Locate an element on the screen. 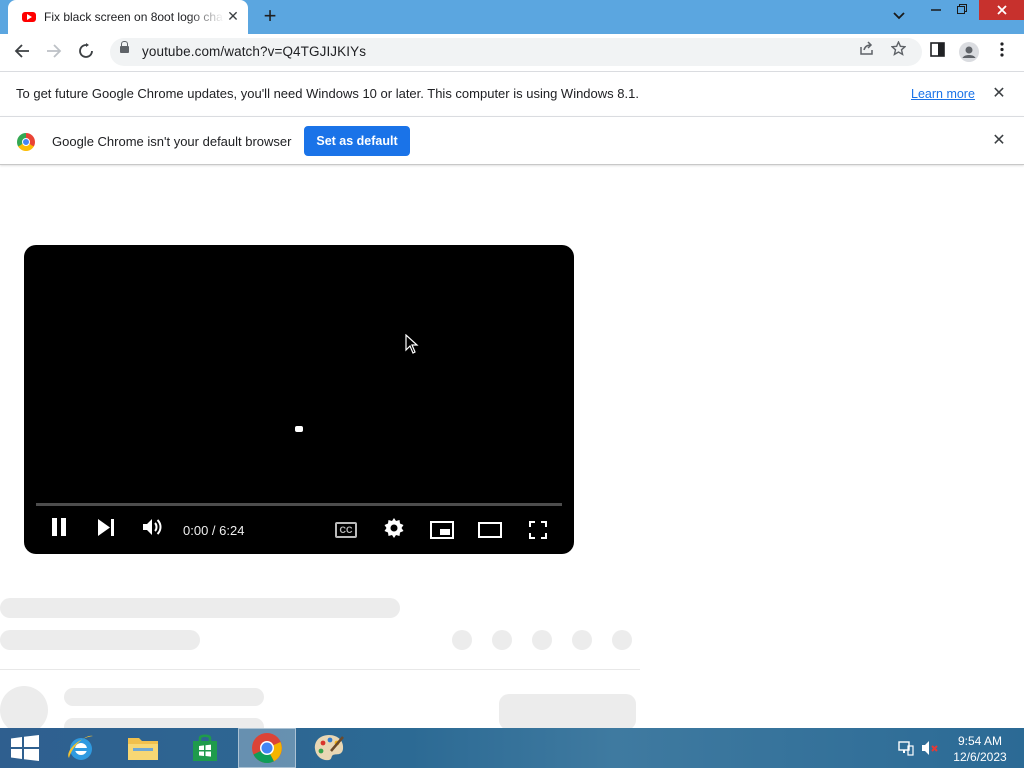  skeleton-avatar is located at coordinates (24, 710).